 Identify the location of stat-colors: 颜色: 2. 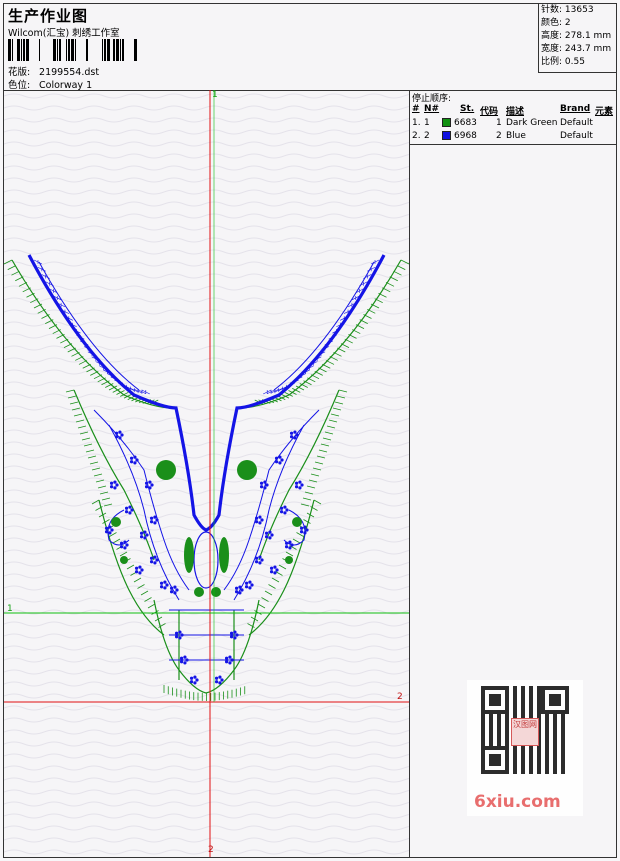
(556, 23).